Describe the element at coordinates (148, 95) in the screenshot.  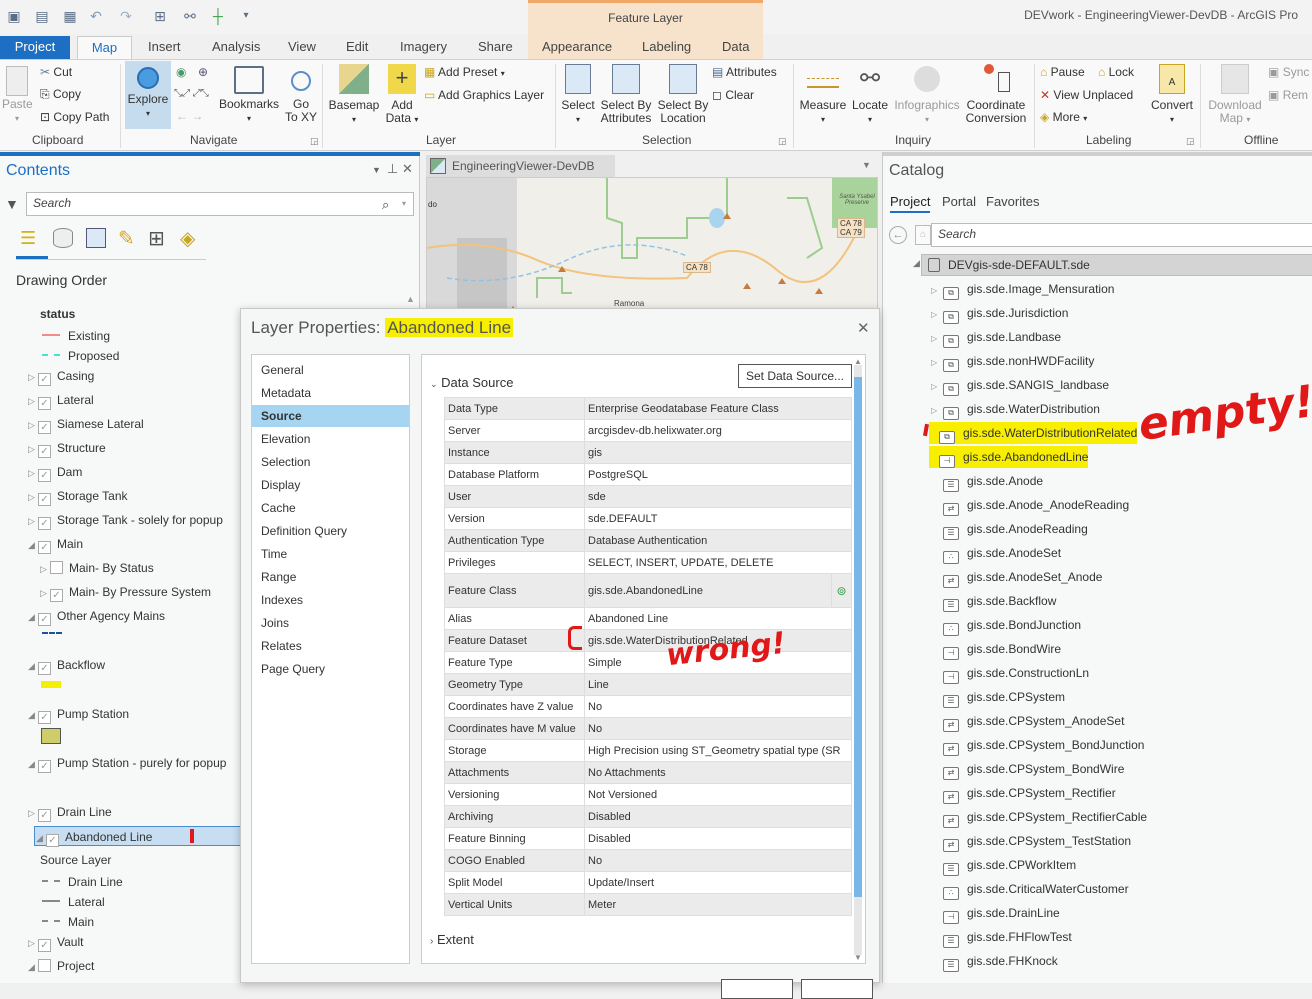
I see `explore-button: Explore ▾` at that location.